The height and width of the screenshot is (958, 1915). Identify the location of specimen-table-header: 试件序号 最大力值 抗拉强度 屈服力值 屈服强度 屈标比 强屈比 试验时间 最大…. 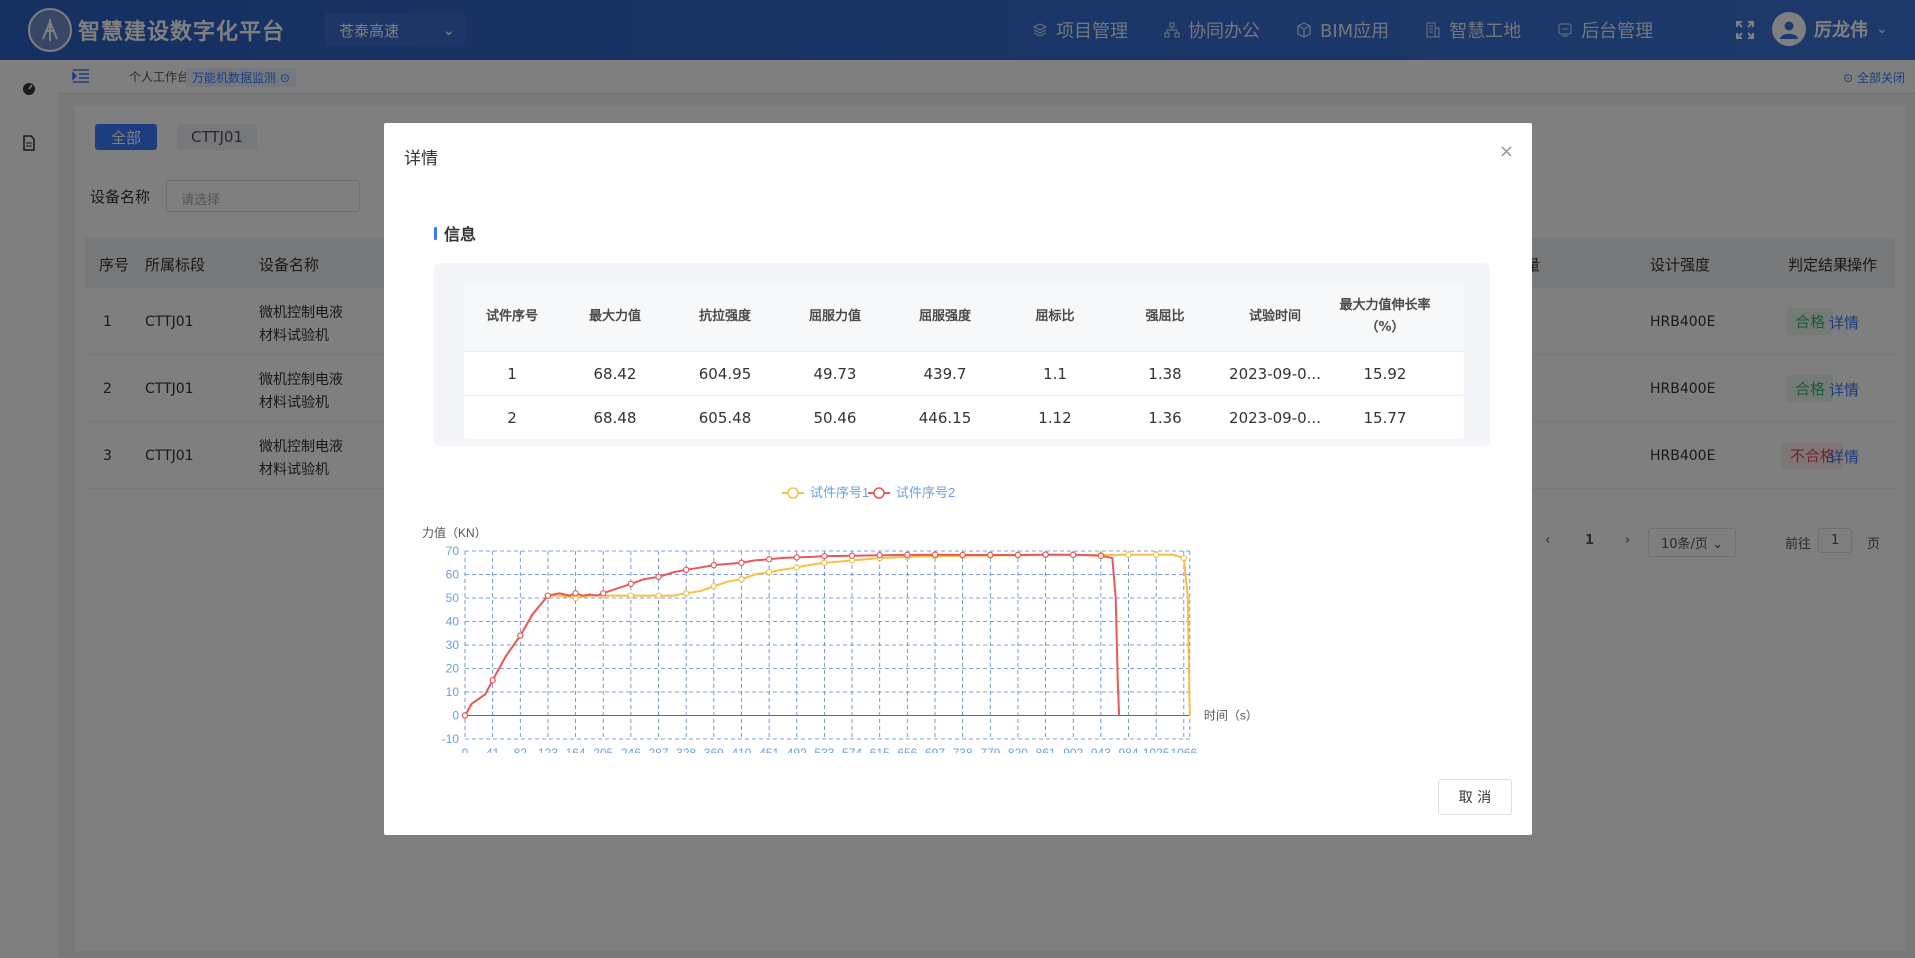
(964, 317).